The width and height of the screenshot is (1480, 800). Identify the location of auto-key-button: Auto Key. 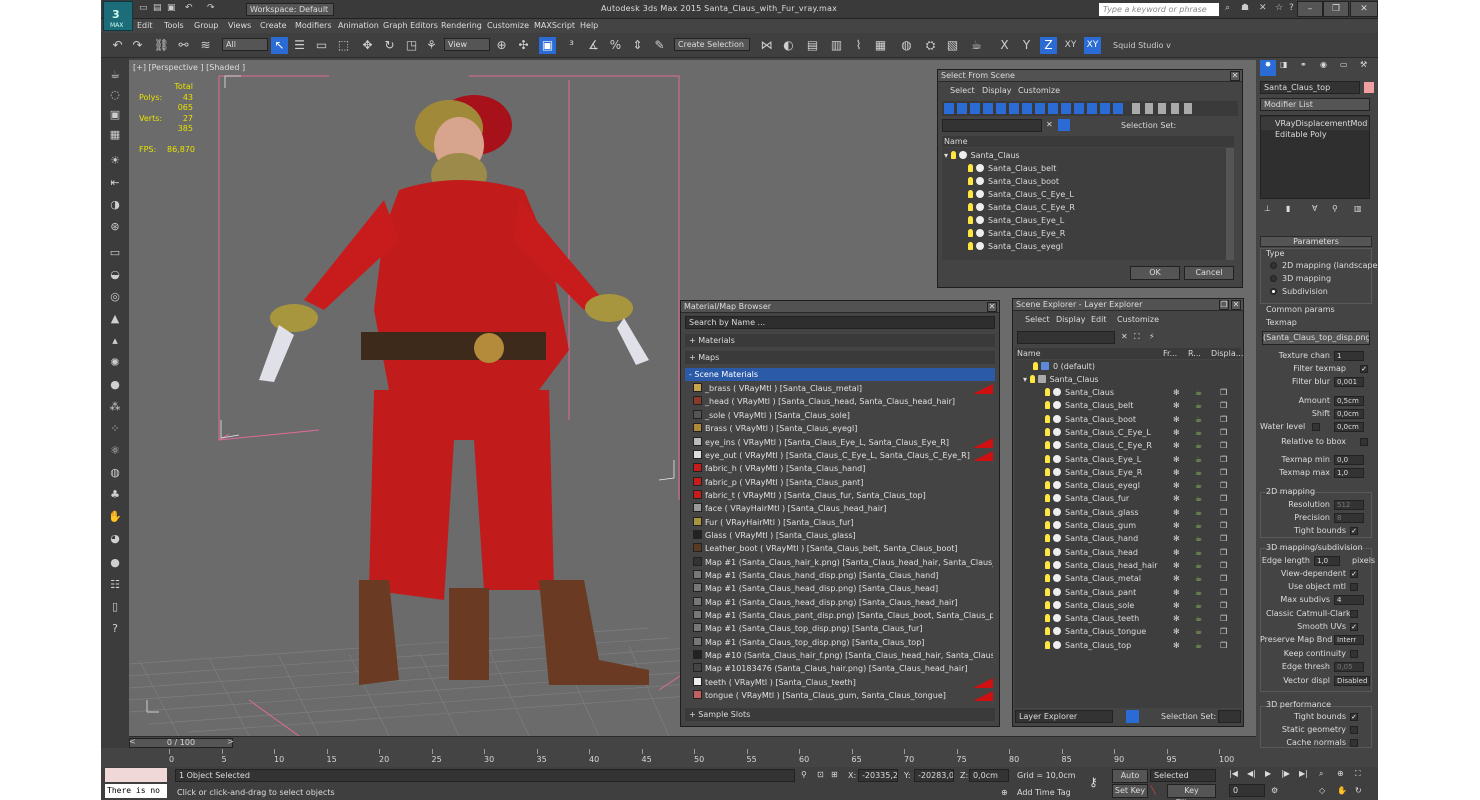
(1130, 780).